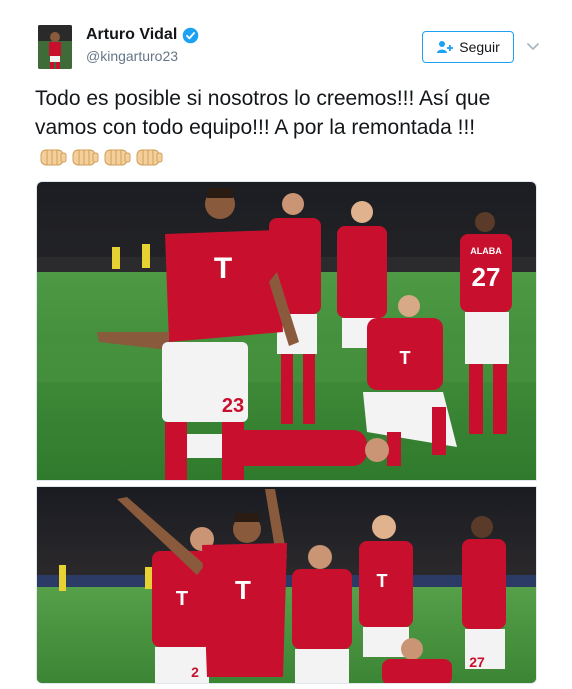 This screenshot has width=572, height=689. Describe the element at coordinates (533, 46) in the screenshot. I see `chevron-down-icon` at that location.